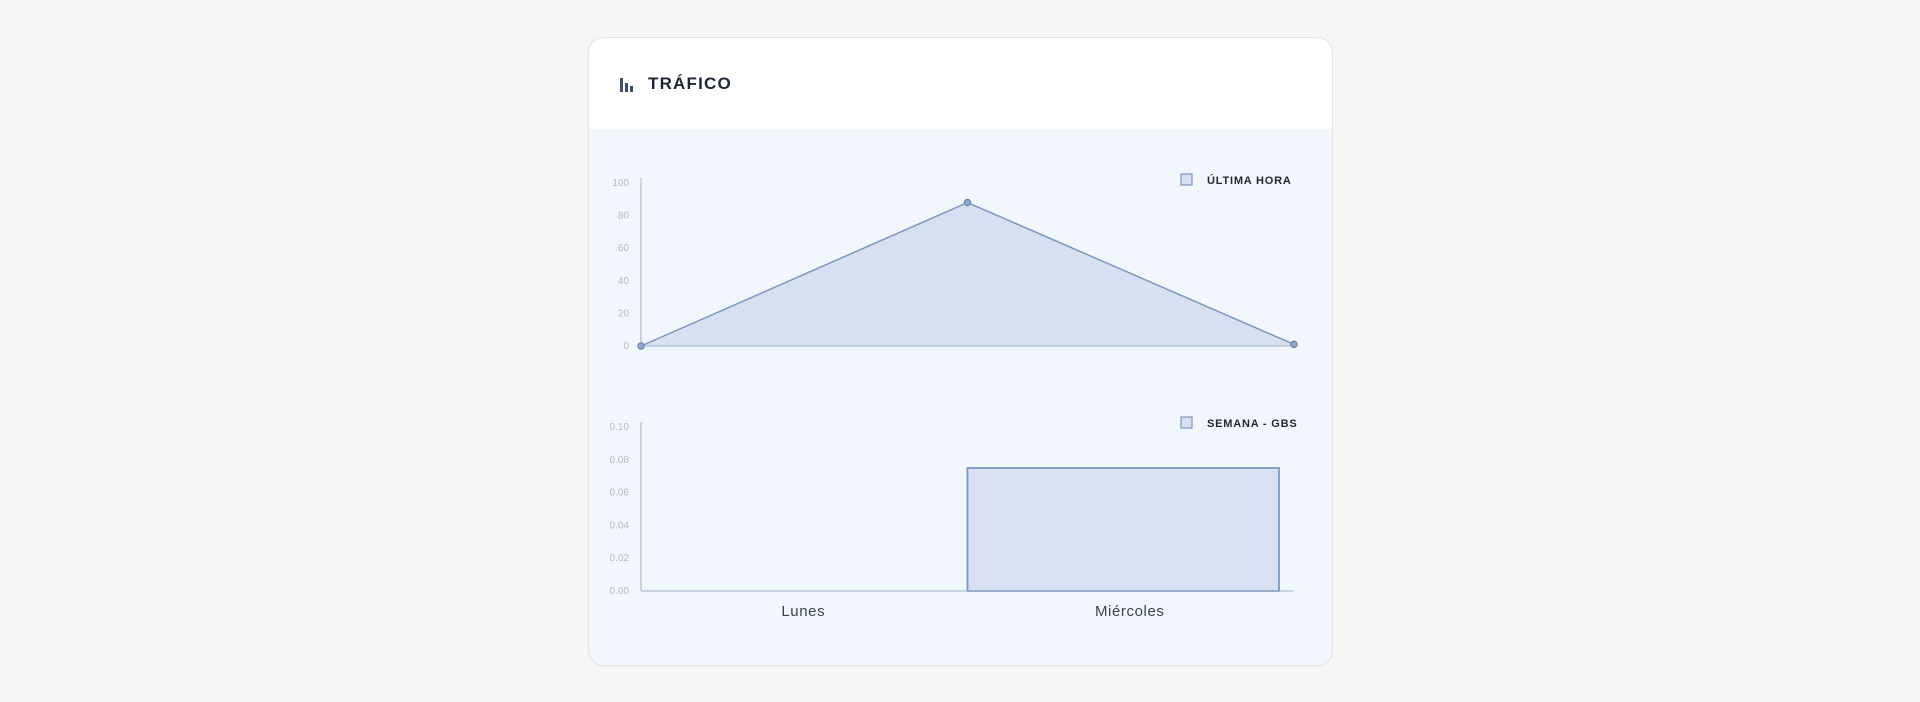  What do you see at coordinates (620, 525) in the screenshot?
I see `y-tick-label: 0.04` at bounding box center [620, 525].